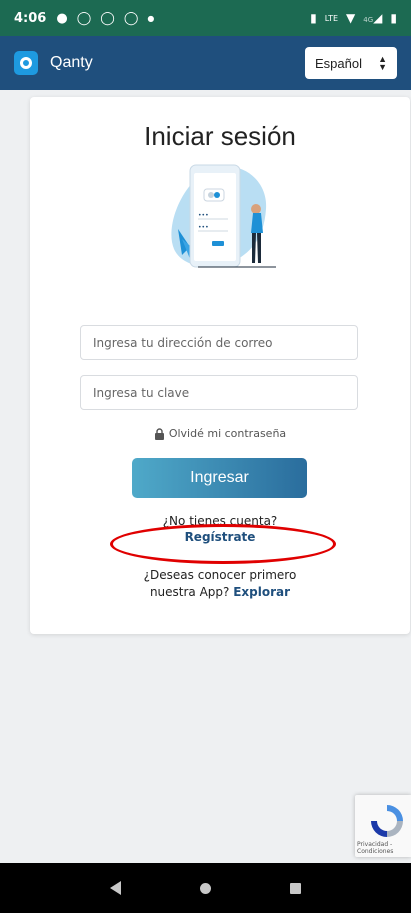 The height and width of the screenshot is (913, 411). I want to click on brand-name: Qanty, so click(71, 62).